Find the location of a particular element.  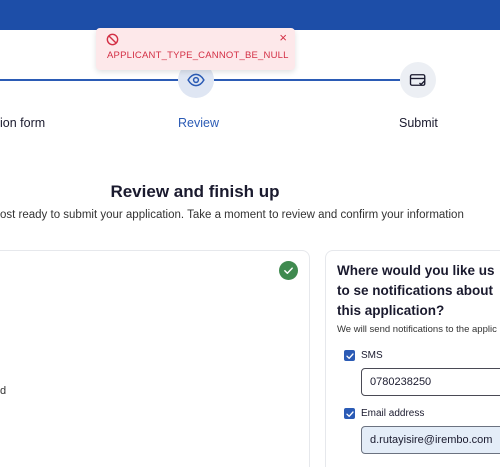

progress-line-next is located at coordinates (307, 80).